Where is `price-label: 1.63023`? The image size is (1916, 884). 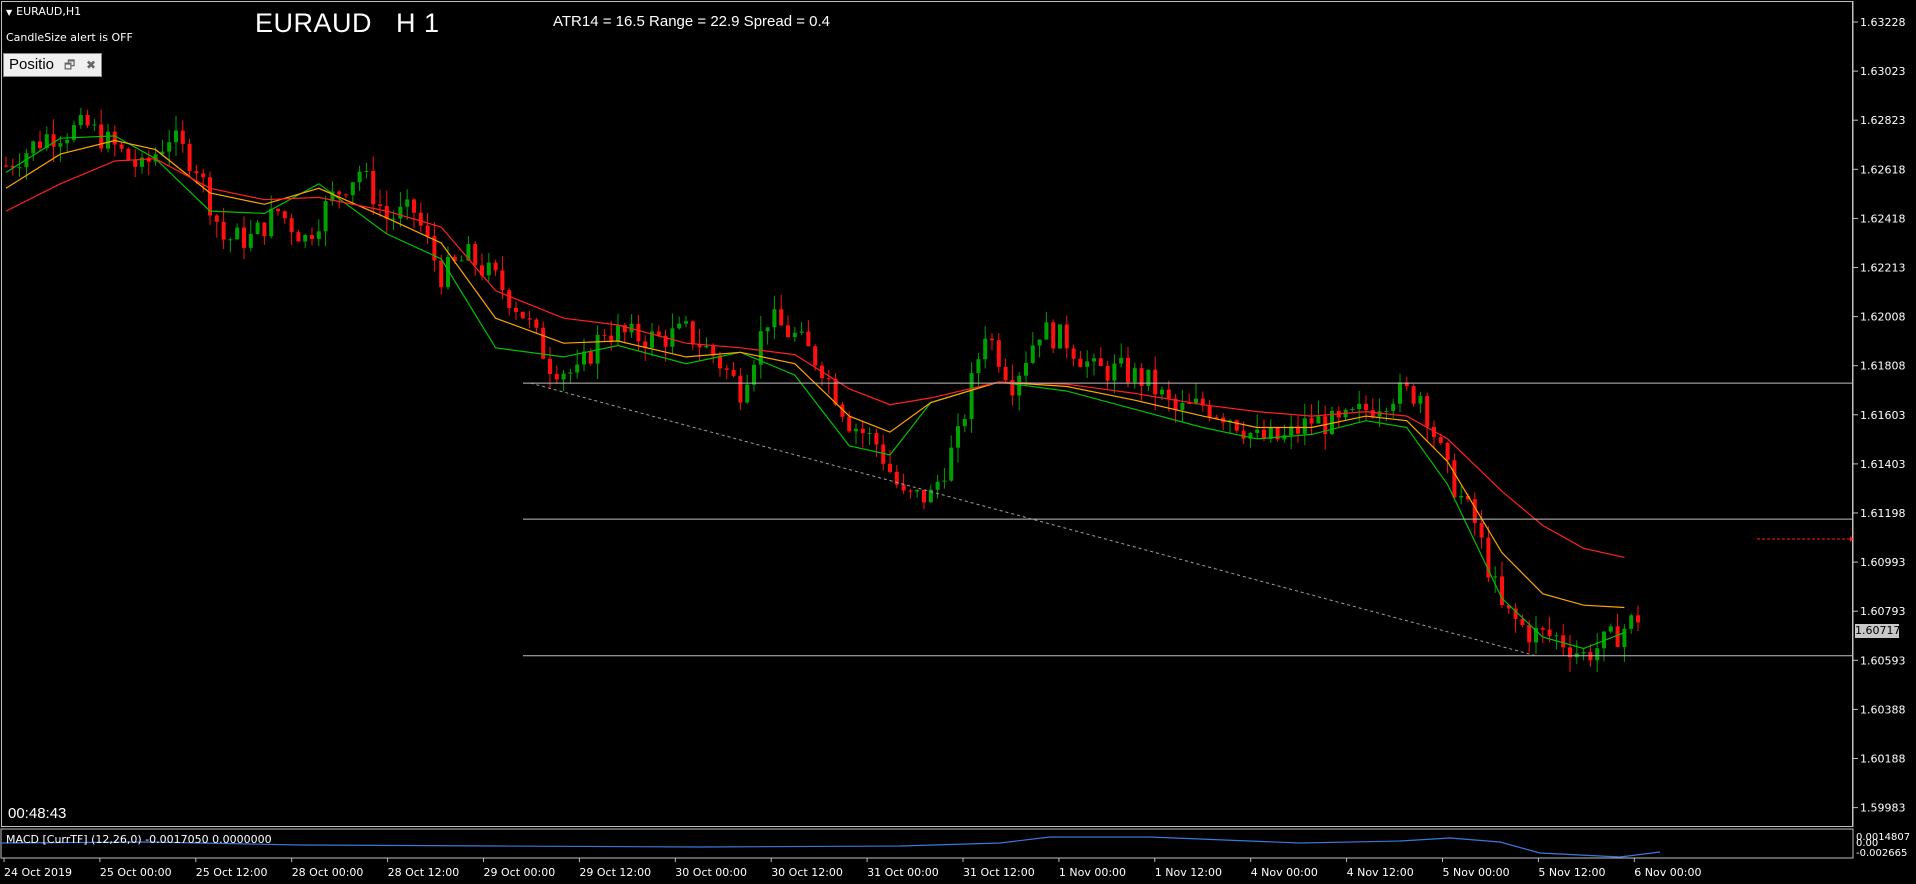 price-label: 1.63023 is located at coordinates (1883, 71).